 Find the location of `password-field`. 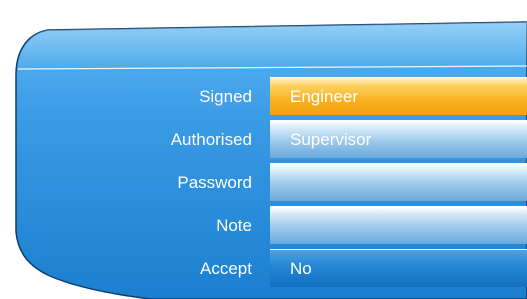

password-field is located at coordinates (398, 182).